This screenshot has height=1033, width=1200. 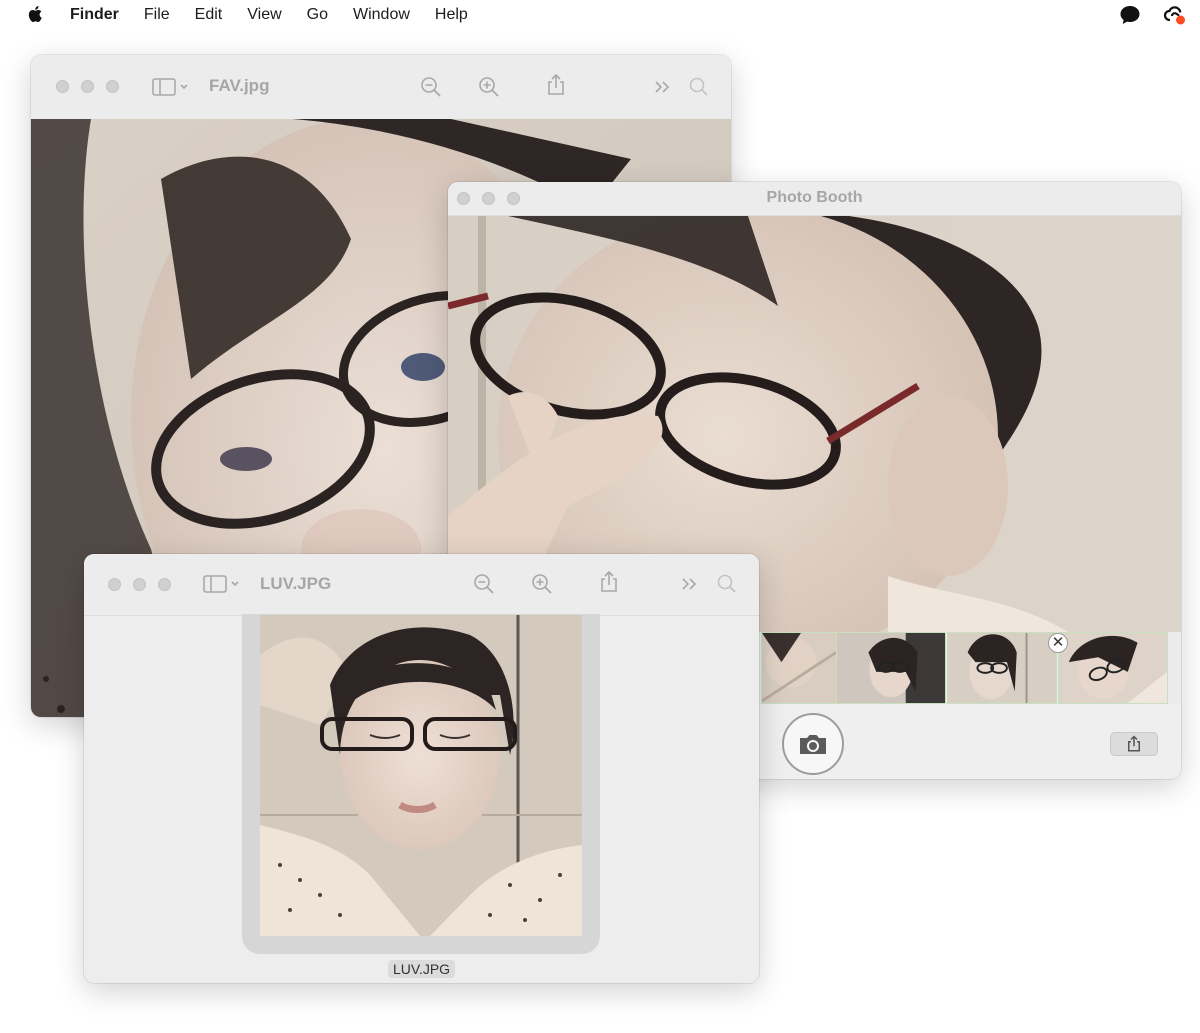 I want to click on camera-shutter-button, so click(x=813, y=744).